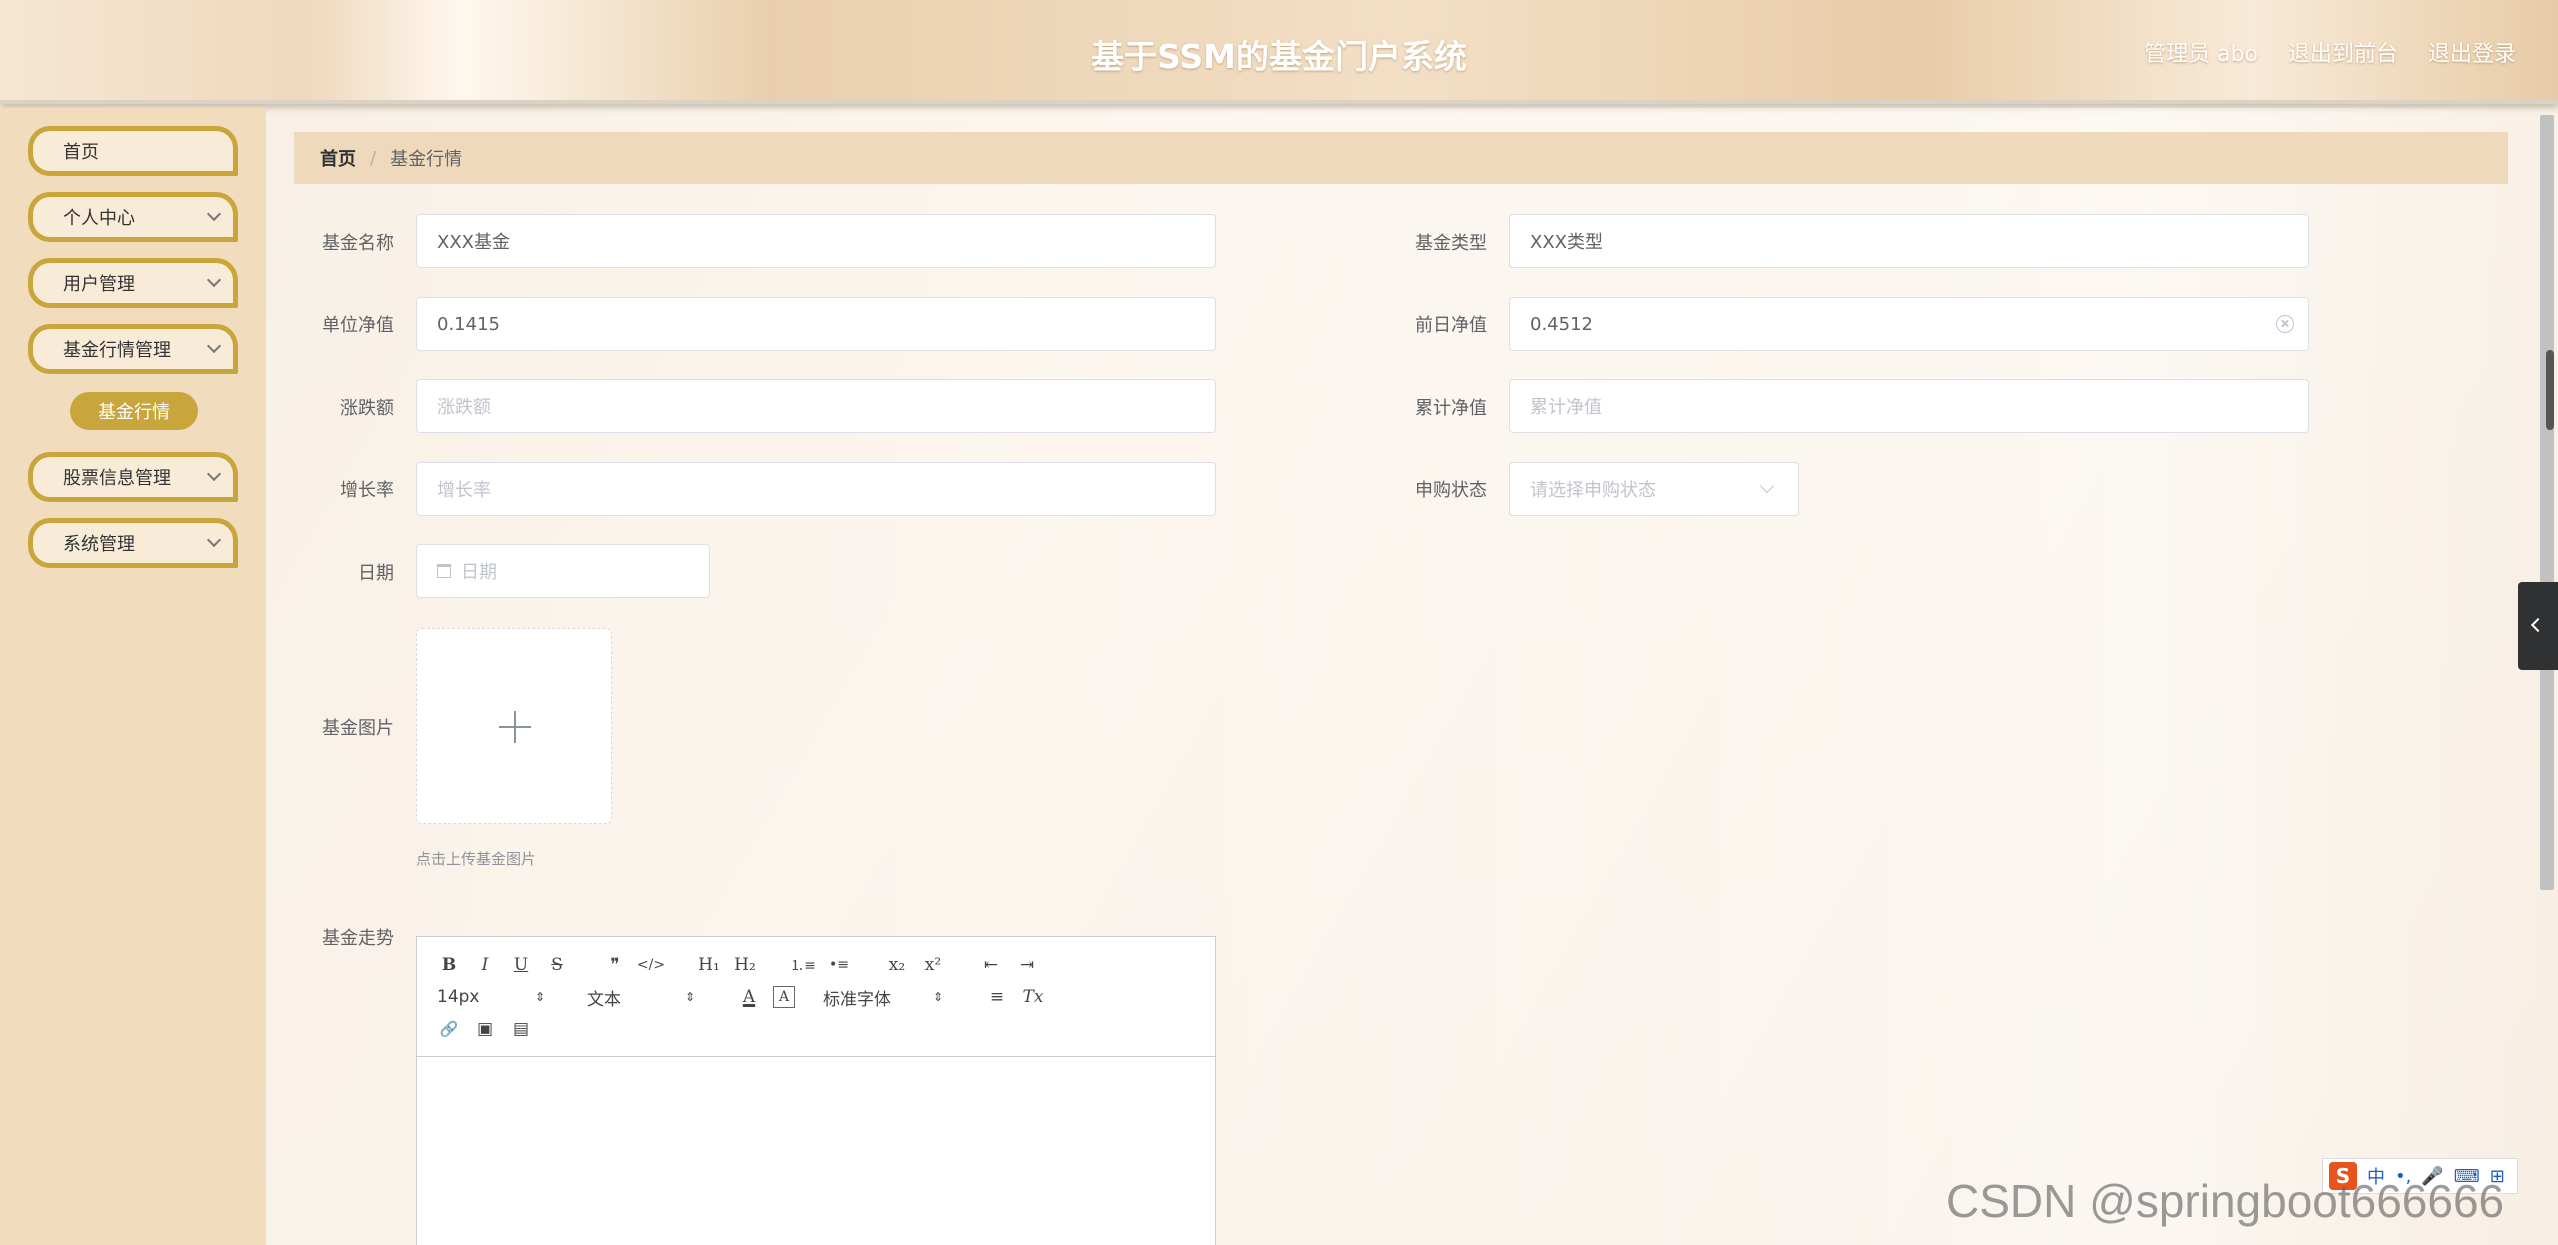 Image resolution: width=2558 pixels, height=1245 pixels. I want to click on sidebar-item-label: 基金行情管理, so click(117, 350).